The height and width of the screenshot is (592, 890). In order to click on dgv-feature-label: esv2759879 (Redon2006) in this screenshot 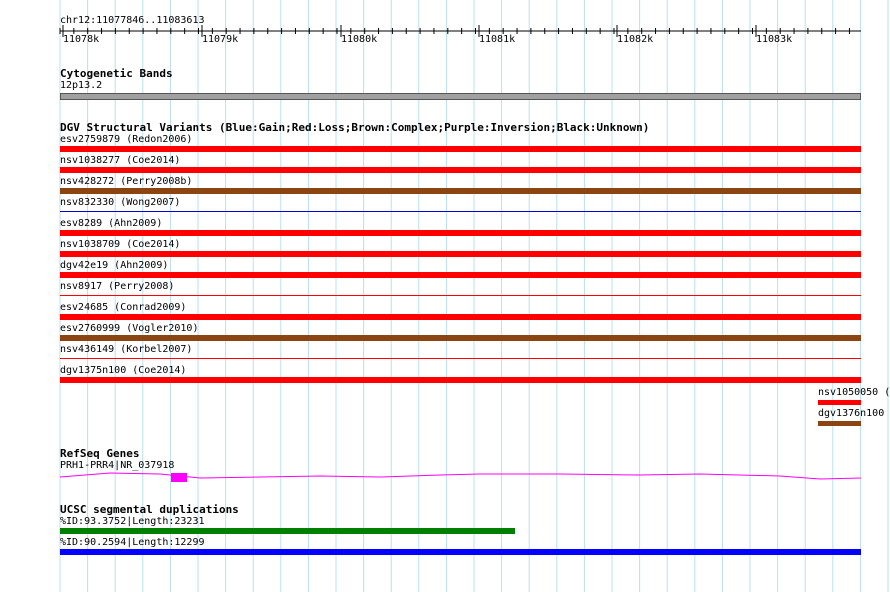, I will do `click(126, 139)`.